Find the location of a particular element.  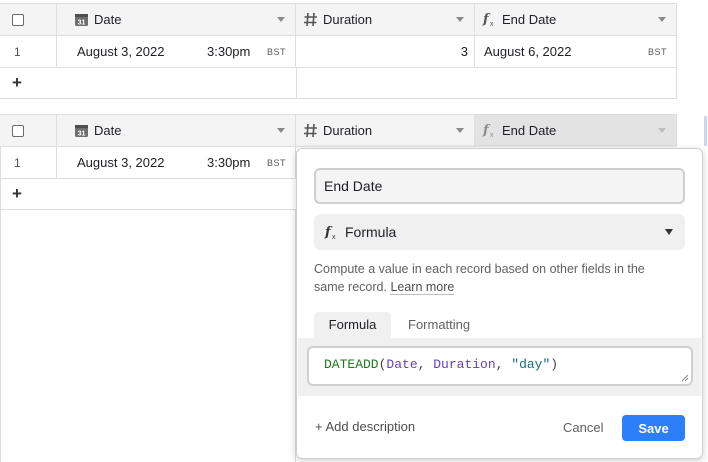

tab-formatting: Formatting is located at coordinates (439, 325).